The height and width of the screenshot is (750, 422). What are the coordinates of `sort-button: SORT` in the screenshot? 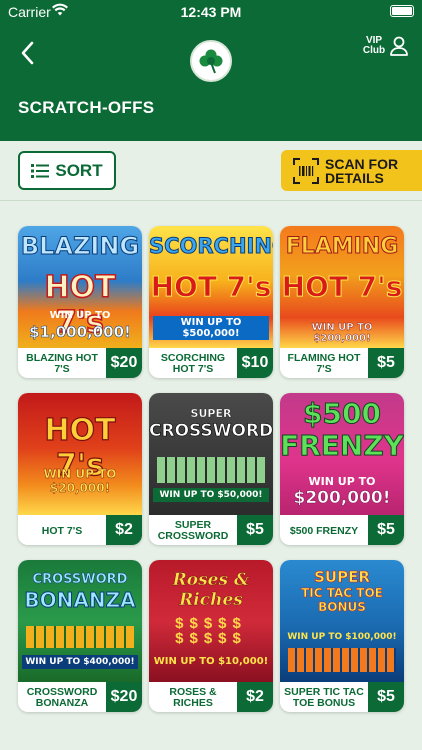 It's located at (67, 170).